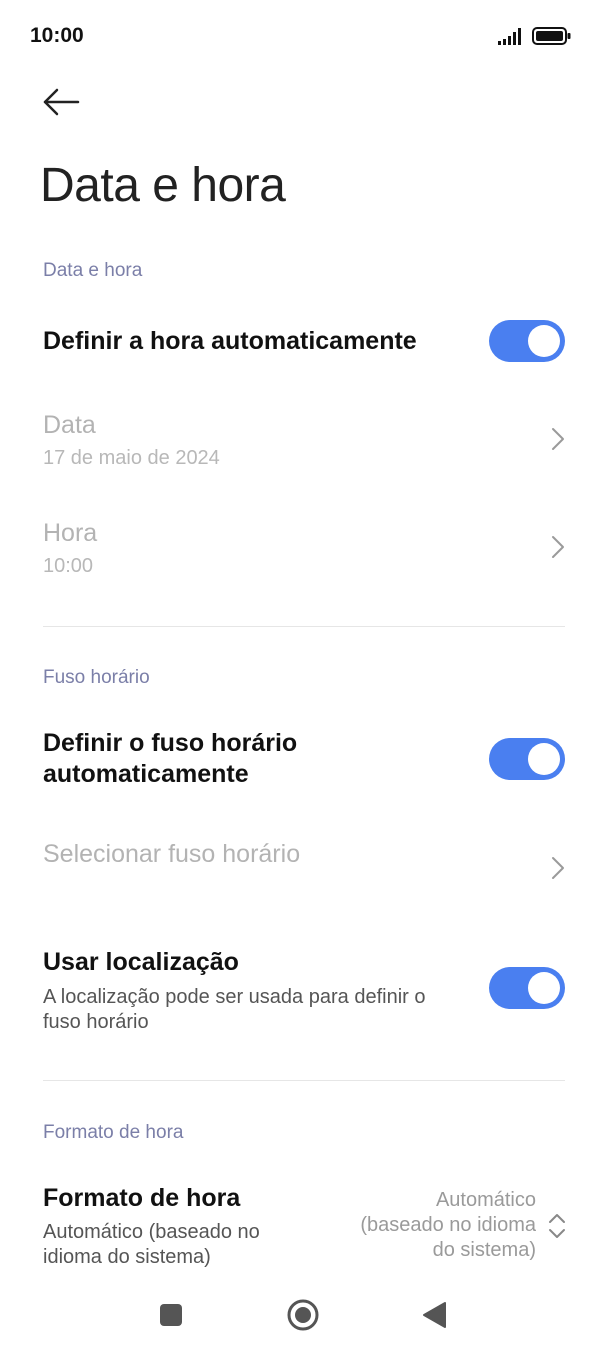  Describe the element at coordinates (485, 1200) in the screenshot. I see `time-format-value-line1: Automático` at that location.